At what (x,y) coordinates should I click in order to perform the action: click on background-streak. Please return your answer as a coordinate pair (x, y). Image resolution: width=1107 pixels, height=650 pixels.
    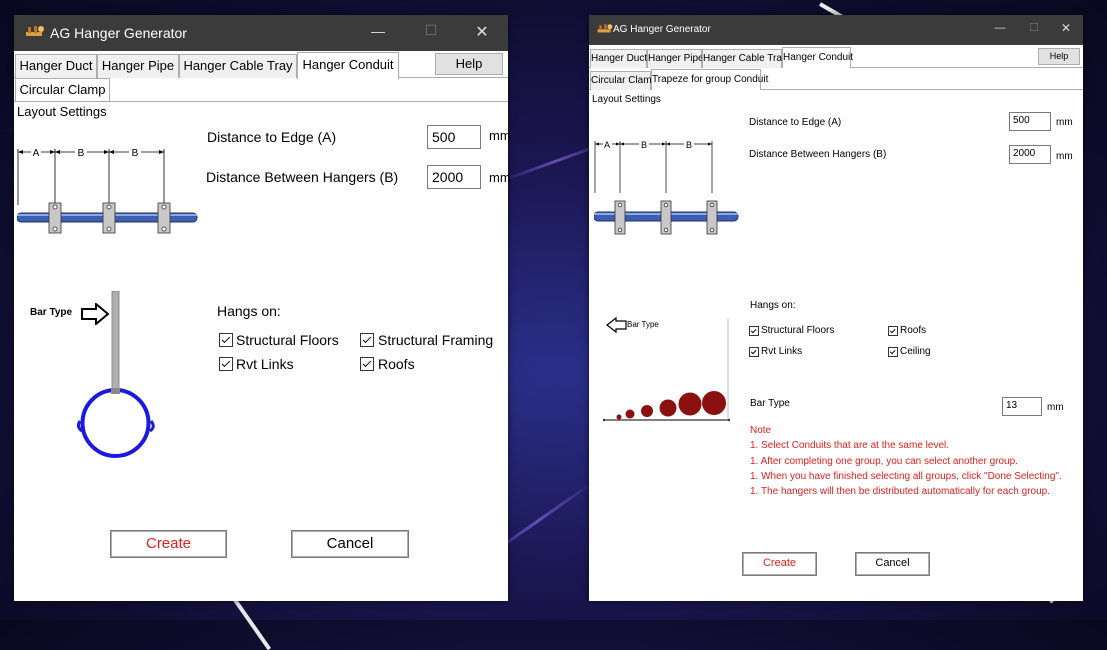
    Looking at the image, I should click on (252, 624).